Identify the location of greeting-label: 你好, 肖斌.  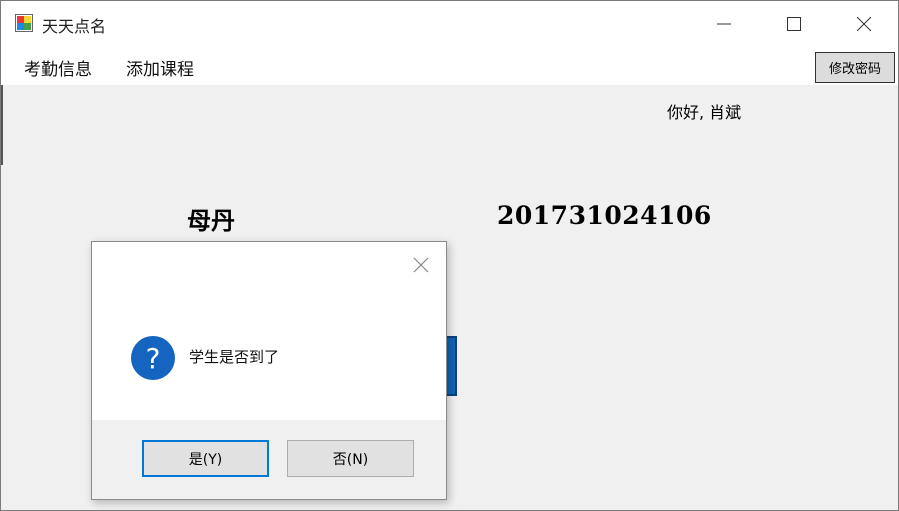
(704, 112).